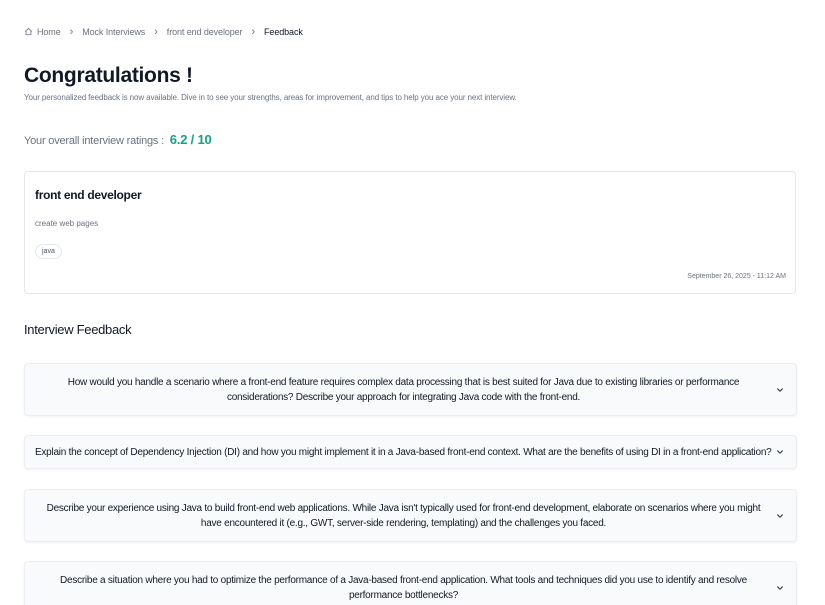 The width and height of the screenshot is (825, 605). What do you see at coordinates (108, 75) in the screenshot?
I see `page-title: Congratulations !` at bounding box center [108, 75].